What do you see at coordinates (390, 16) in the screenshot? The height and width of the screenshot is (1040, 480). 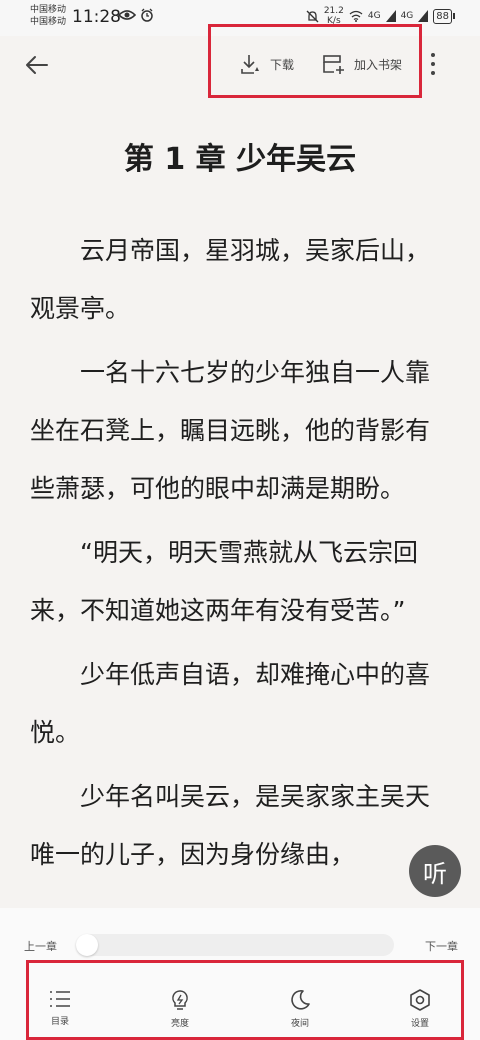 I see `signal-1-icon` at bounding box center [390, 16].